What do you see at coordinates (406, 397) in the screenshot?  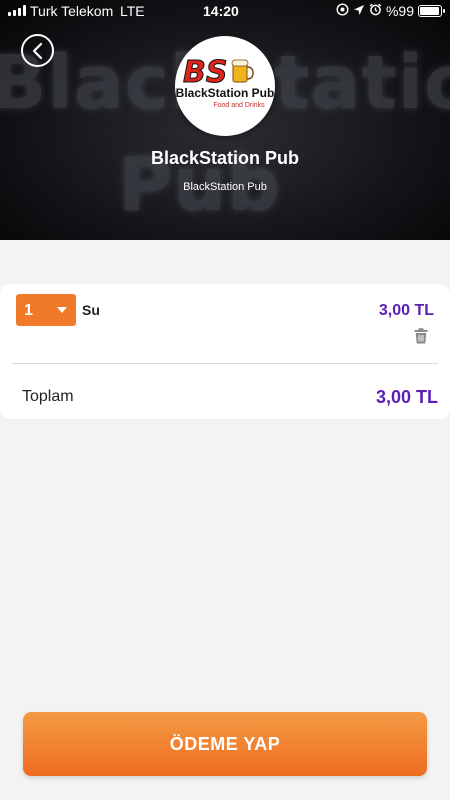 I see `total-value: 3,00 TL` at bounding box center [406, 397].